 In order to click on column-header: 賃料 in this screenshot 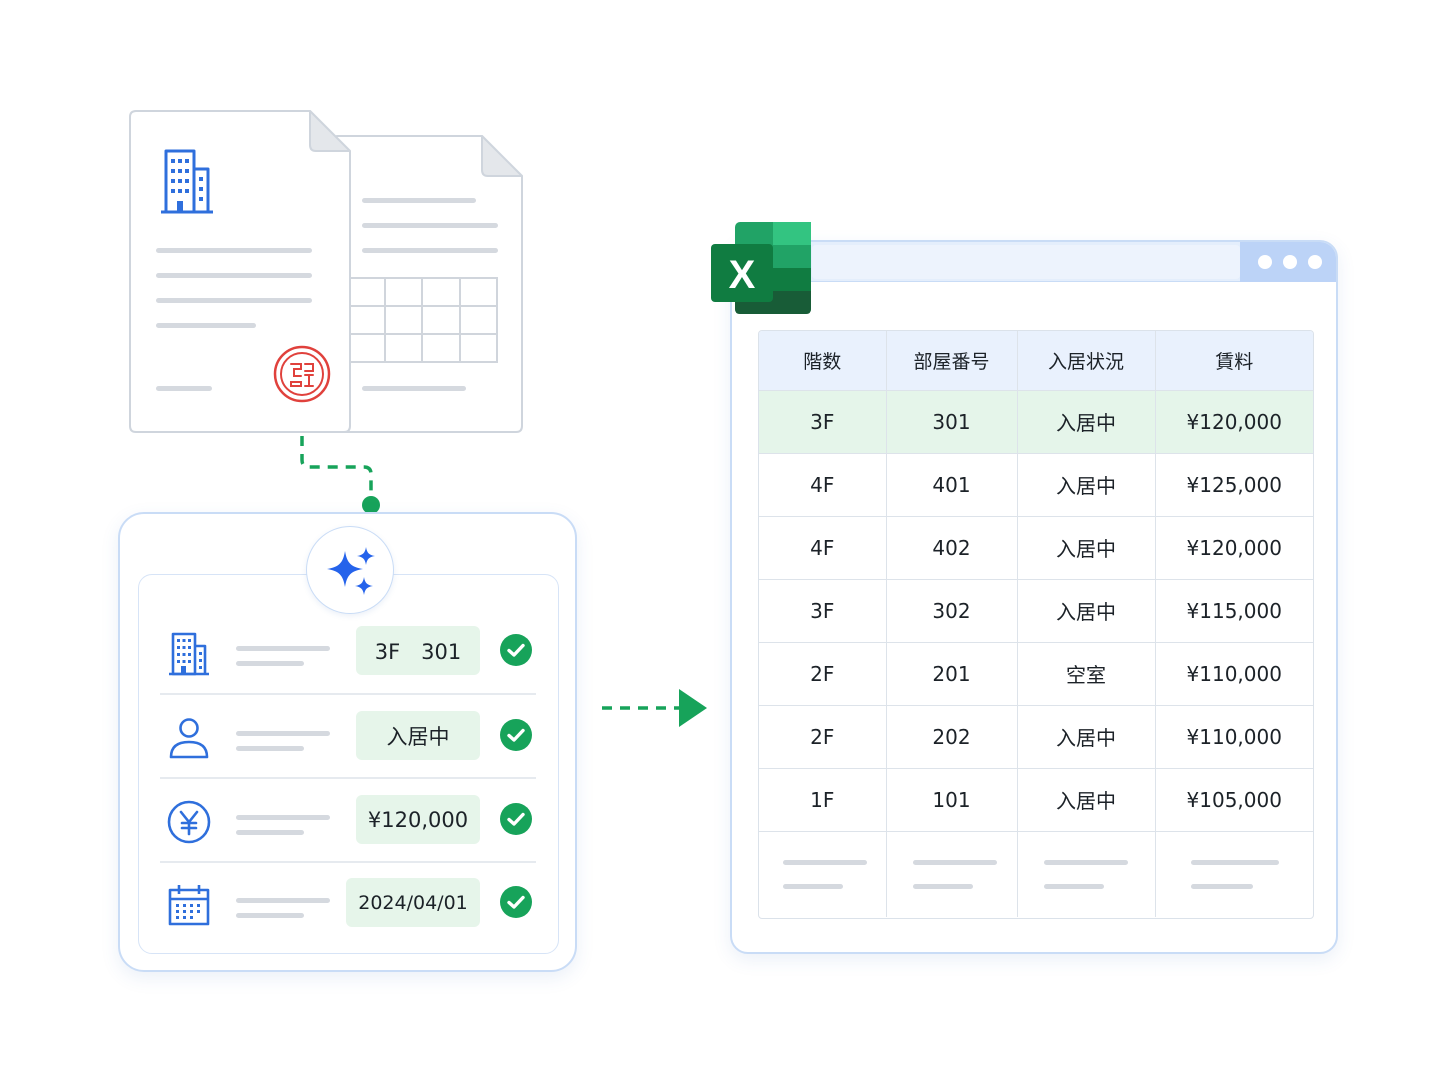, I will do `click(1234, 361)`.